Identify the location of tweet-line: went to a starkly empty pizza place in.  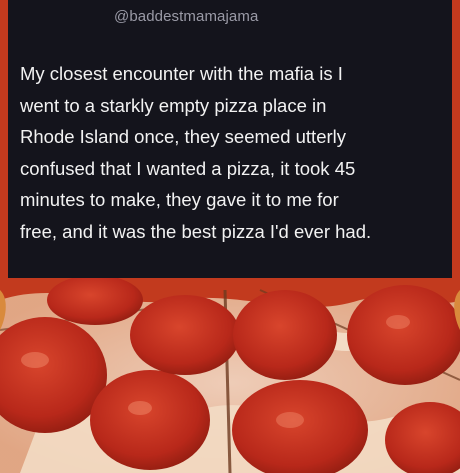
(173, 105).